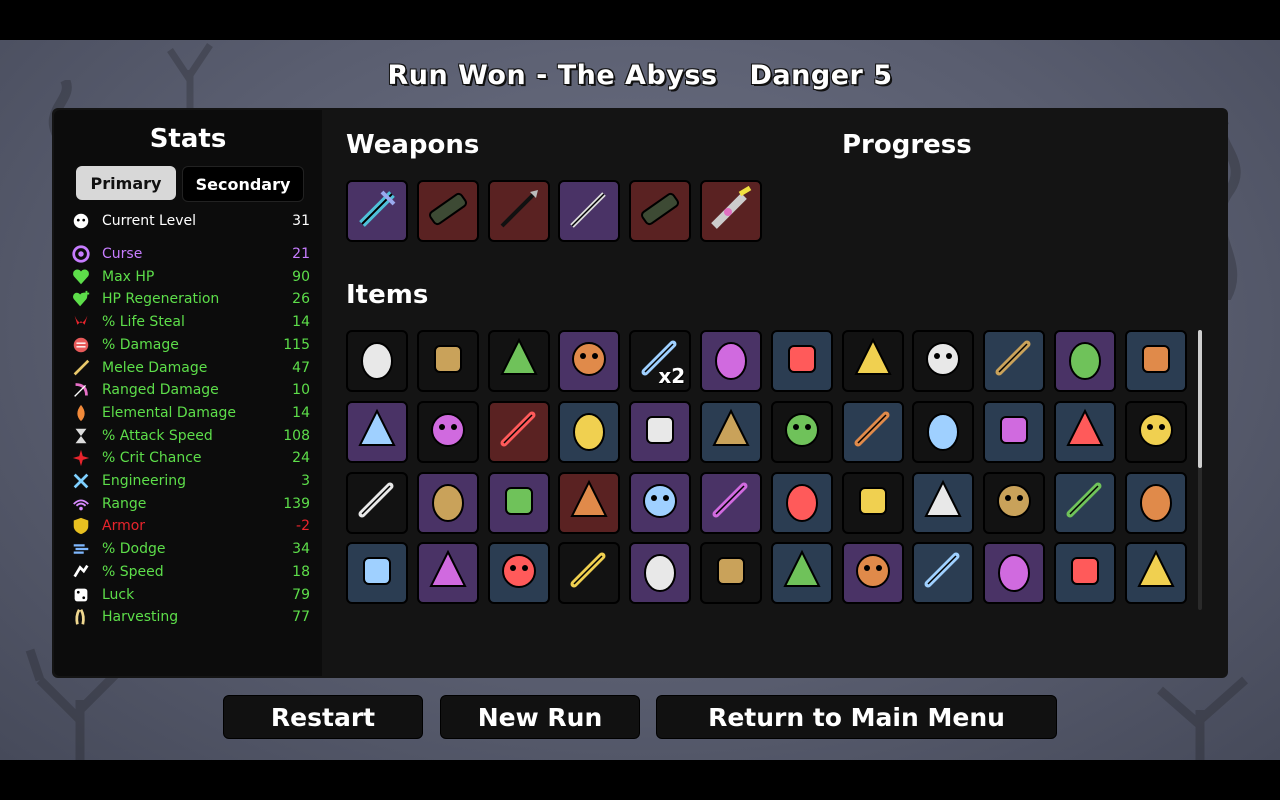 The height and width of the screenshot is (800, 1280). Describe the element at coordinates (907, 145) in the screenshot. I see `progress-title: Progress` at that location.